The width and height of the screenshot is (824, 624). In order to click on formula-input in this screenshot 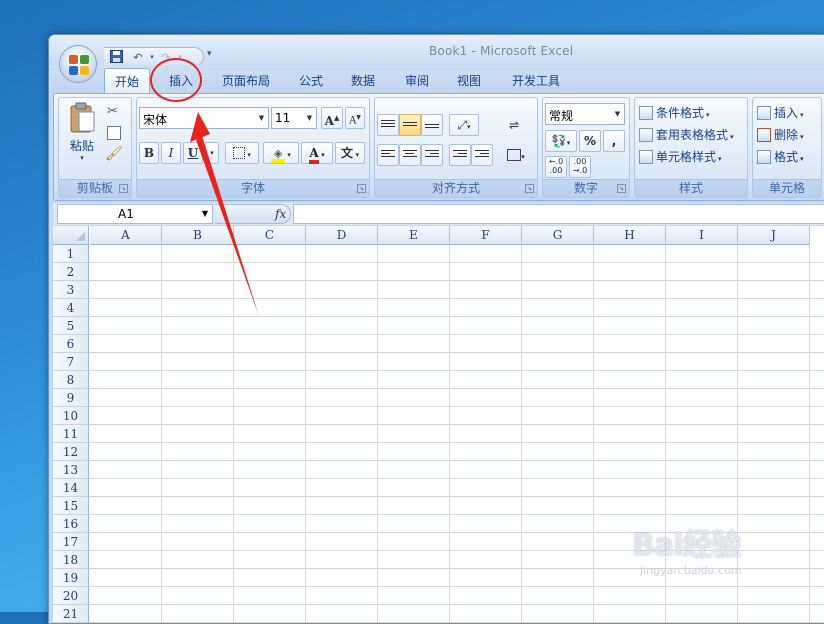, I will do `click(558, 214)`.